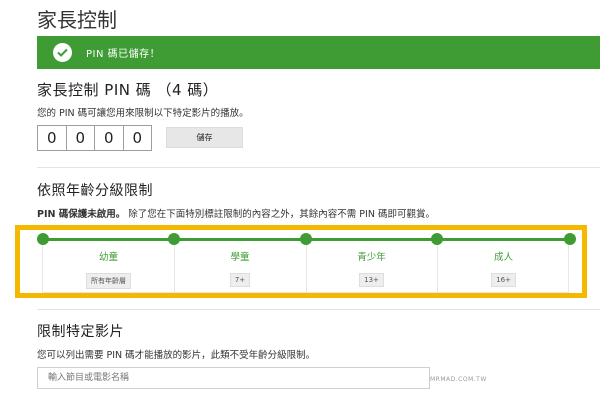  What do you see at coordinates (503, 266) in the screenshot?
I see `age-level-adult: 成人 16+` at bounding box center [503, 266].